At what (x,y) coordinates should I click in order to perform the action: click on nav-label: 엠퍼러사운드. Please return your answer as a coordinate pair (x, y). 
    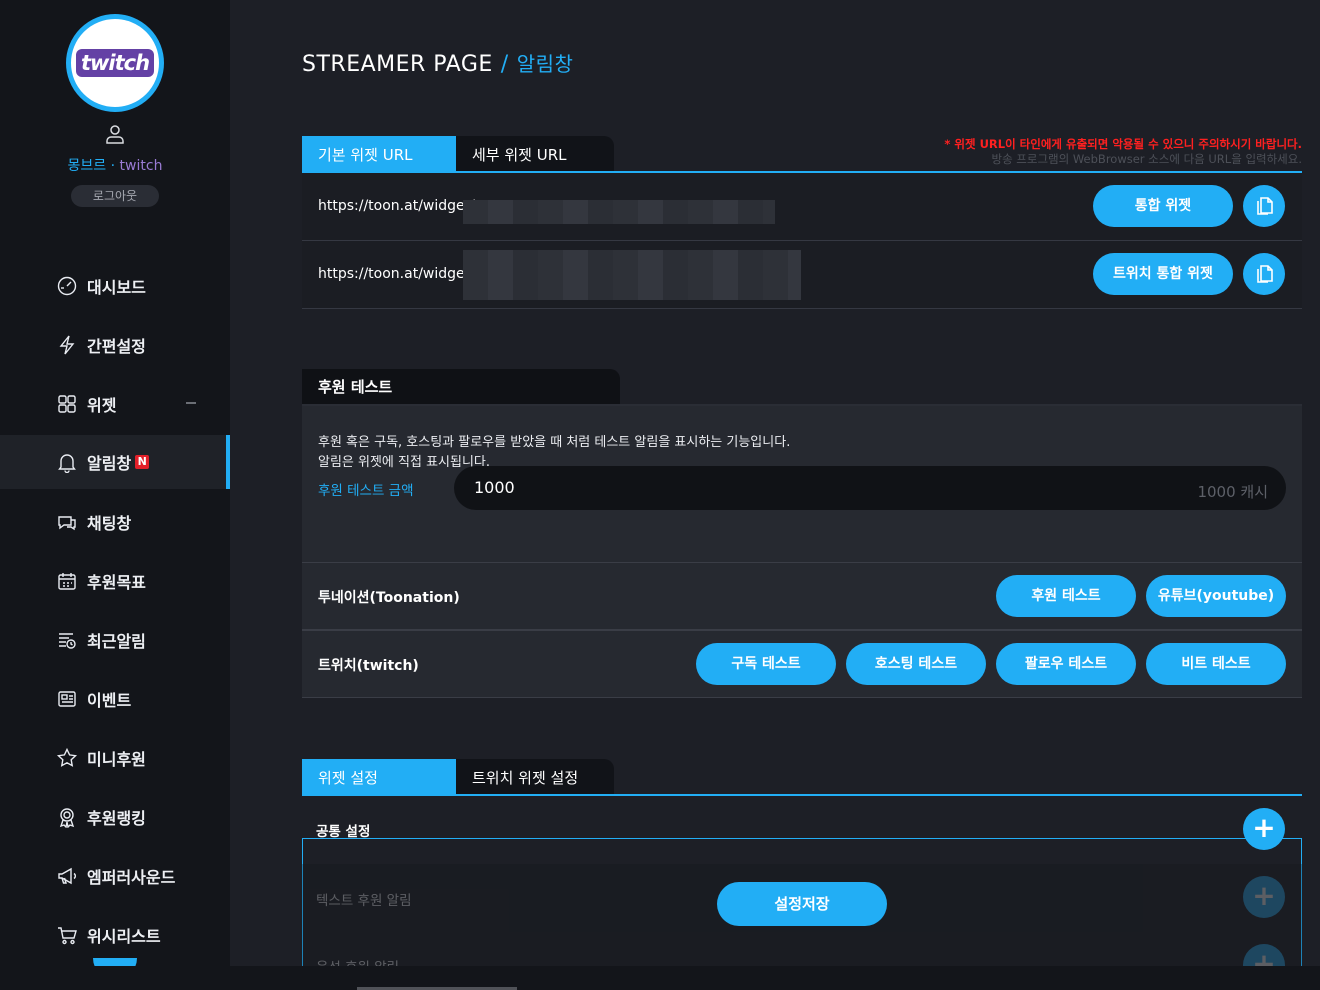
    Looking at the image, I should click on (131, 877).